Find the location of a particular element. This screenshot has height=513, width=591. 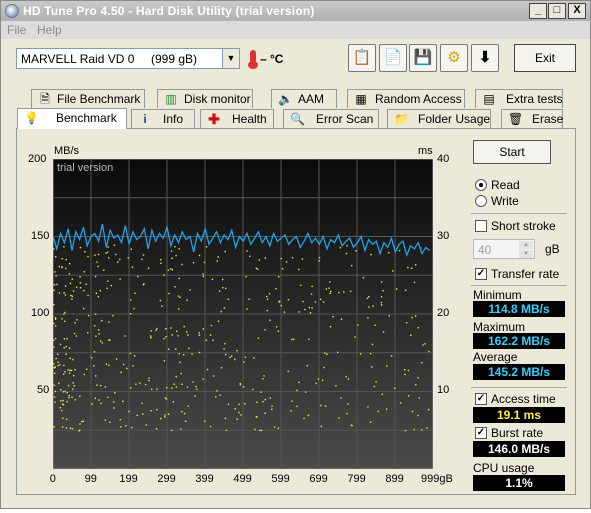

tab-folder-usage: 📁 Folder Usage is located at coordinates (439, 118).